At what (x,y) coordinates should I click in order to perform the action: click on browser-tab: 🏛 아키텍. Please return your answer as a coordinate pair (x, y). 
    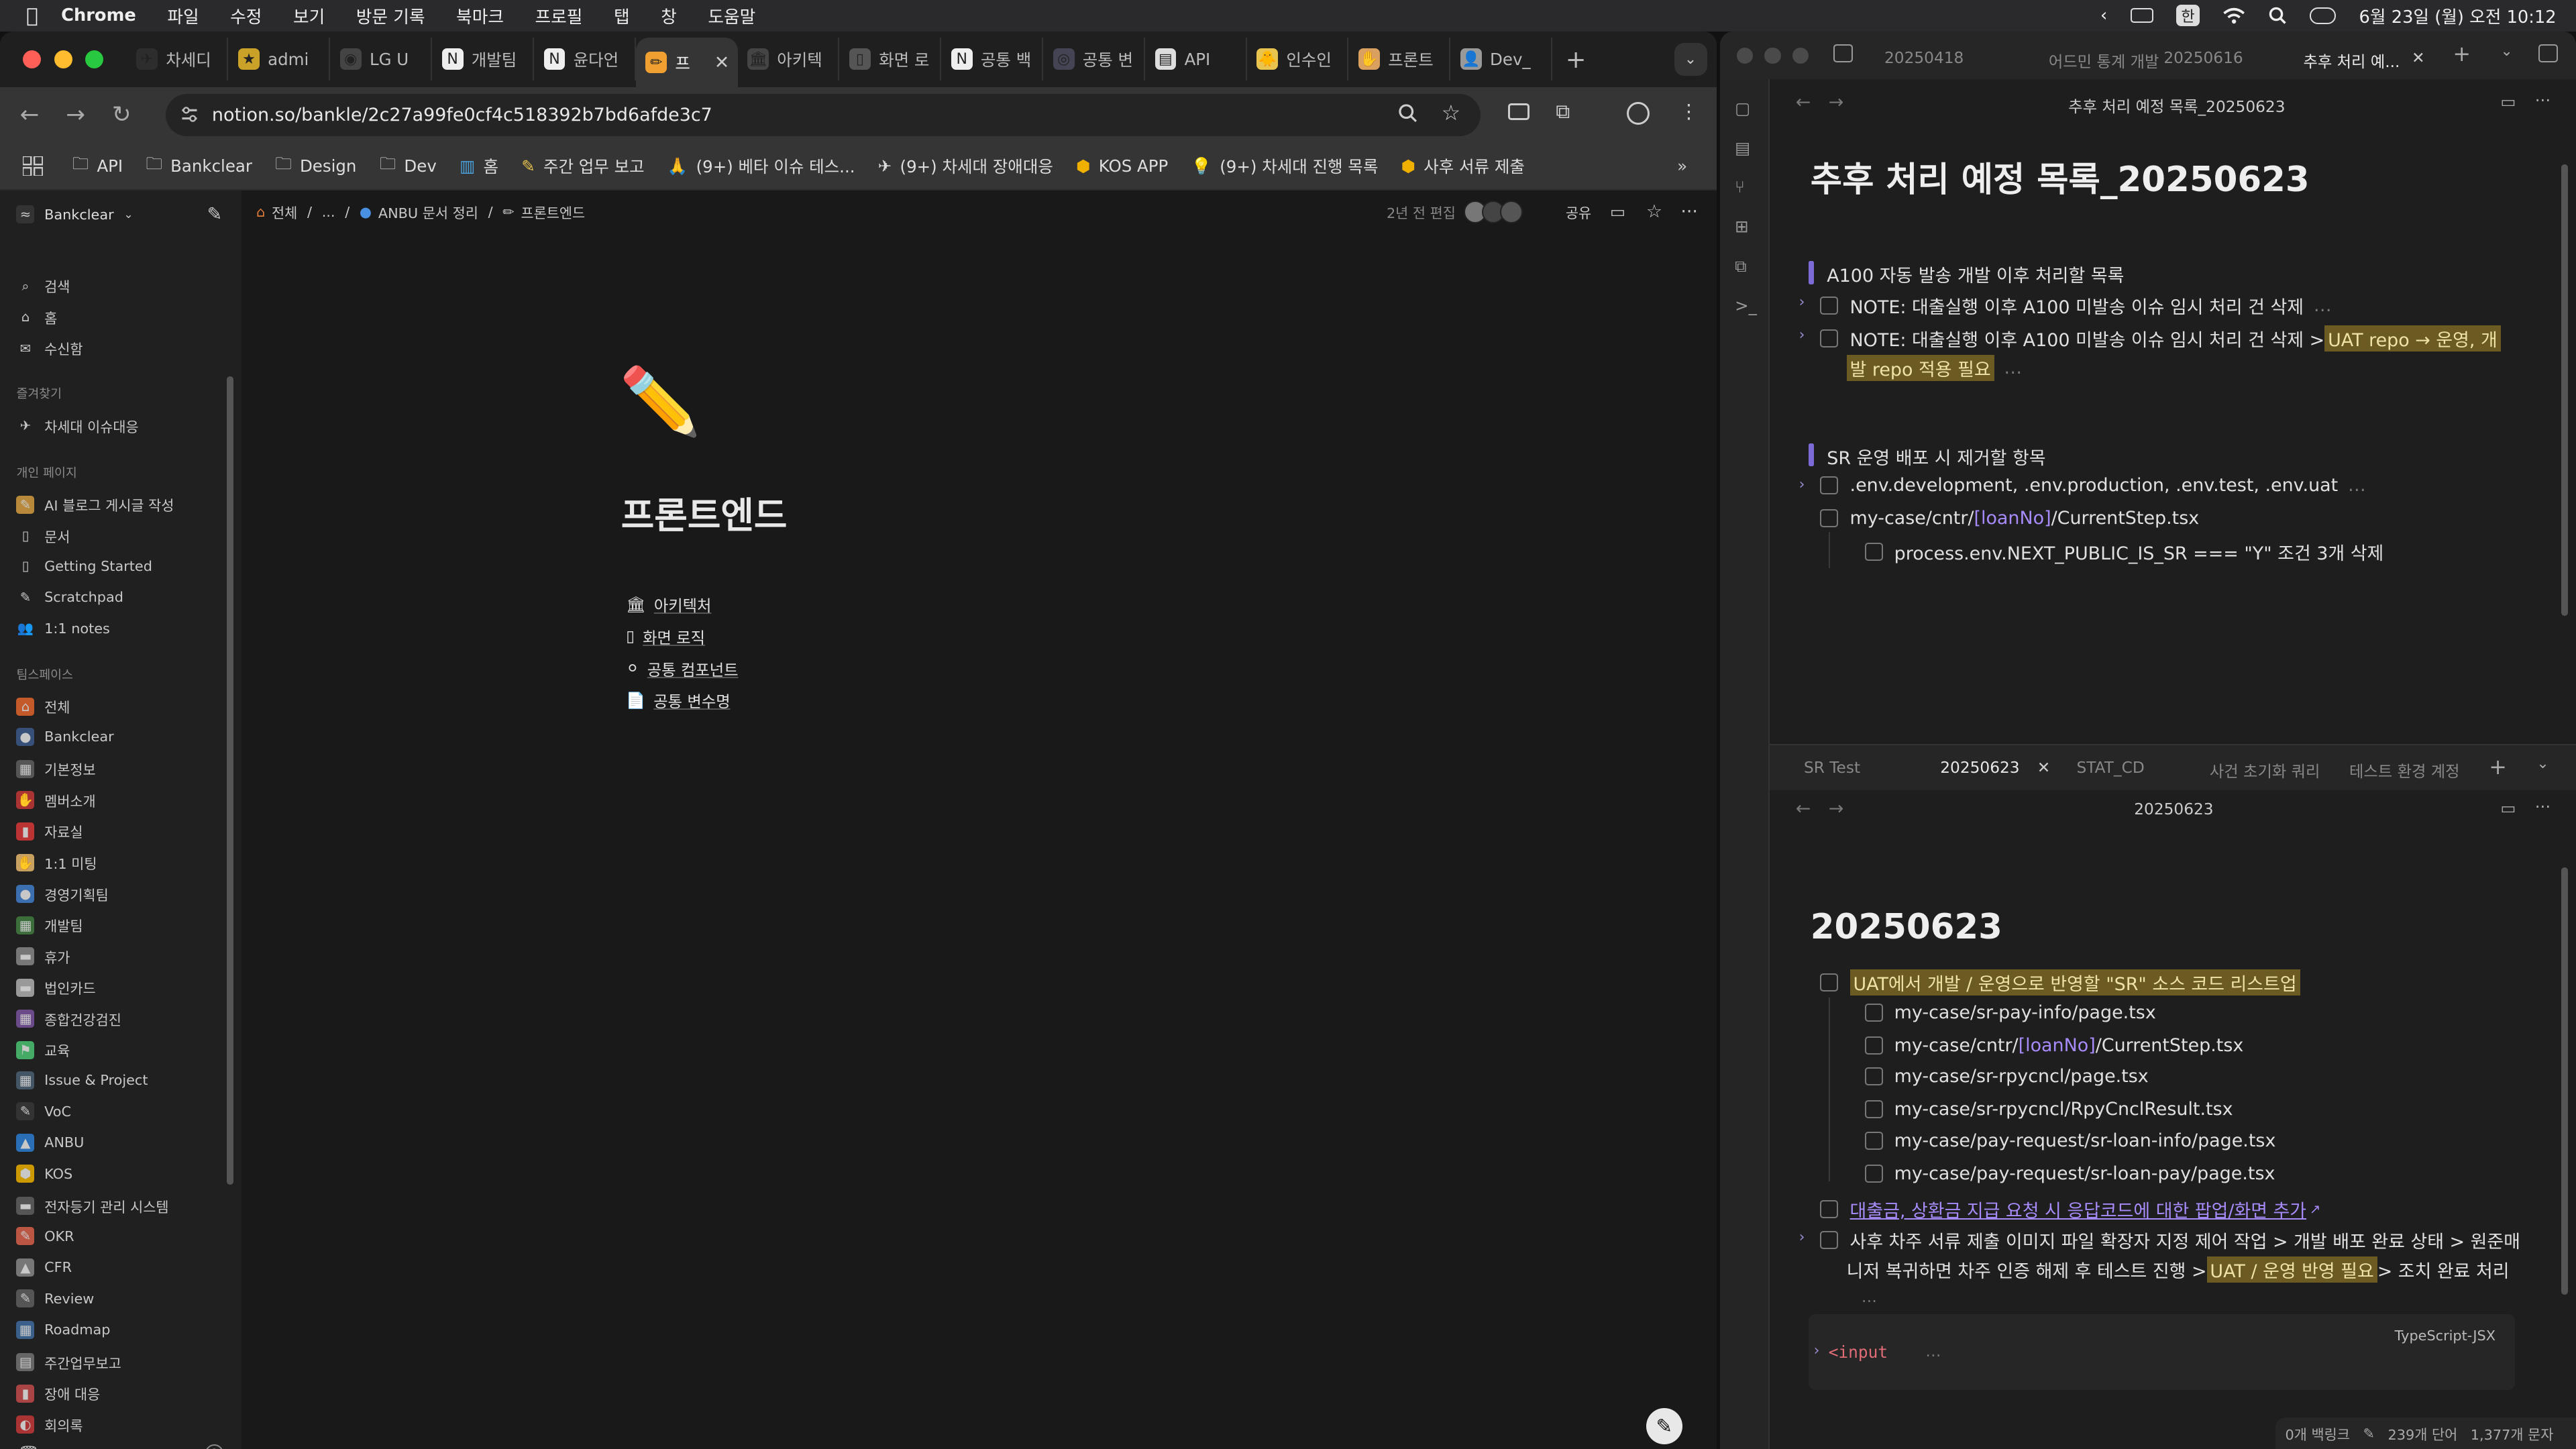
    Looking at the image, I should click on (789, 59).